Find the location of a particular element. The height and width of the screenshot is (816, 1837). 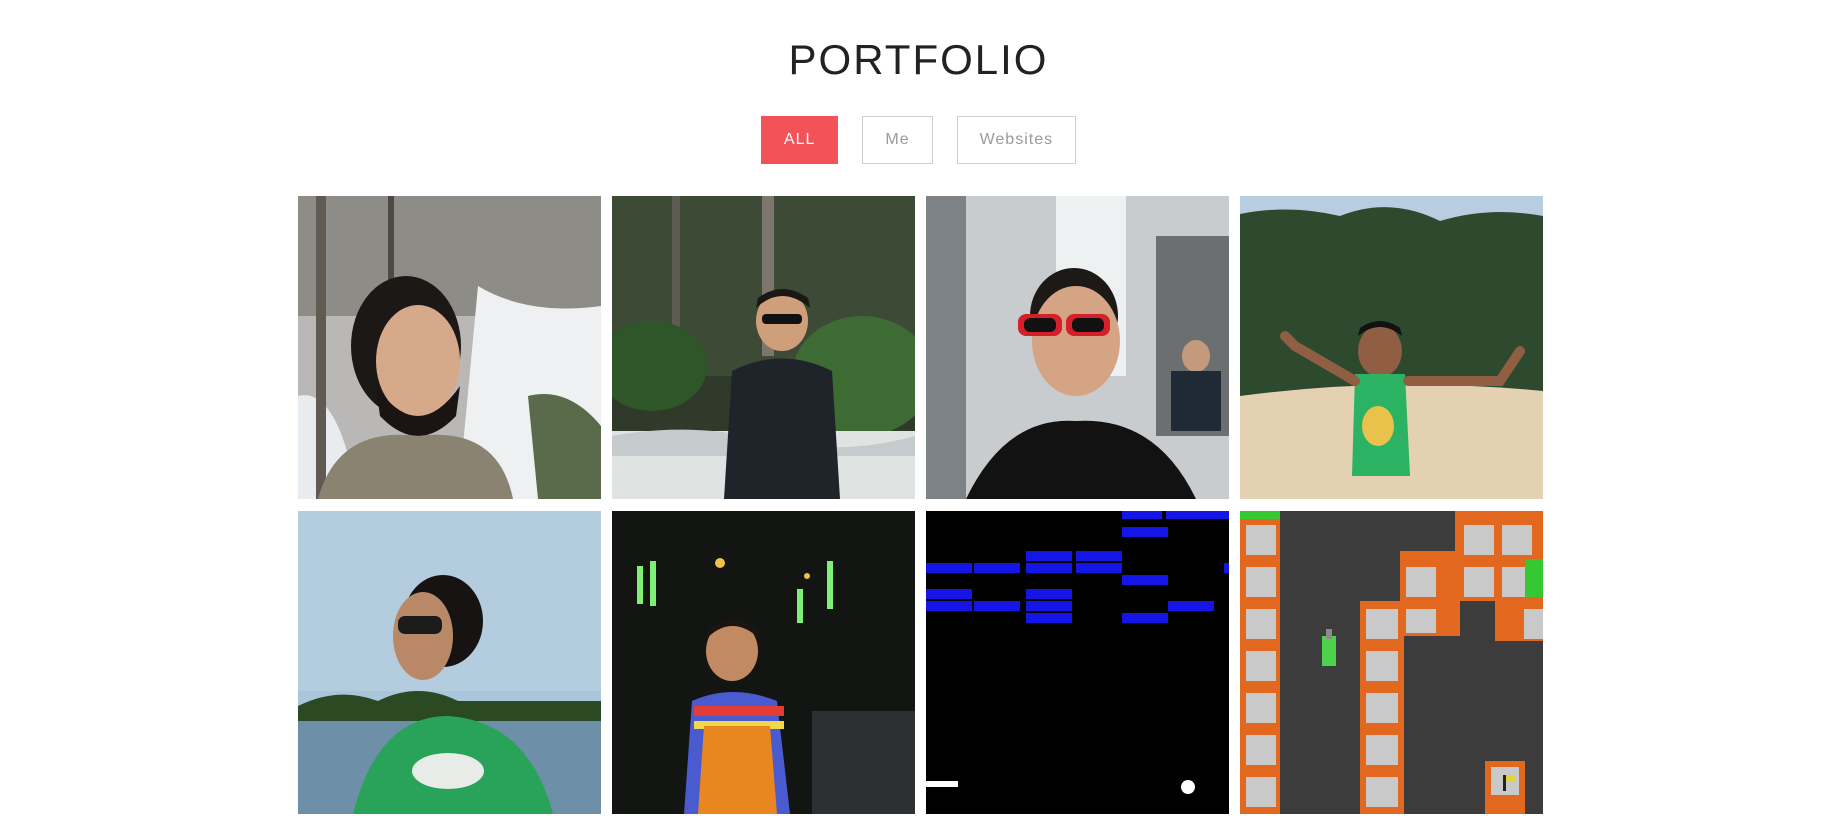

portfolio-item-brick-game is located at coordinates (1077, 662).